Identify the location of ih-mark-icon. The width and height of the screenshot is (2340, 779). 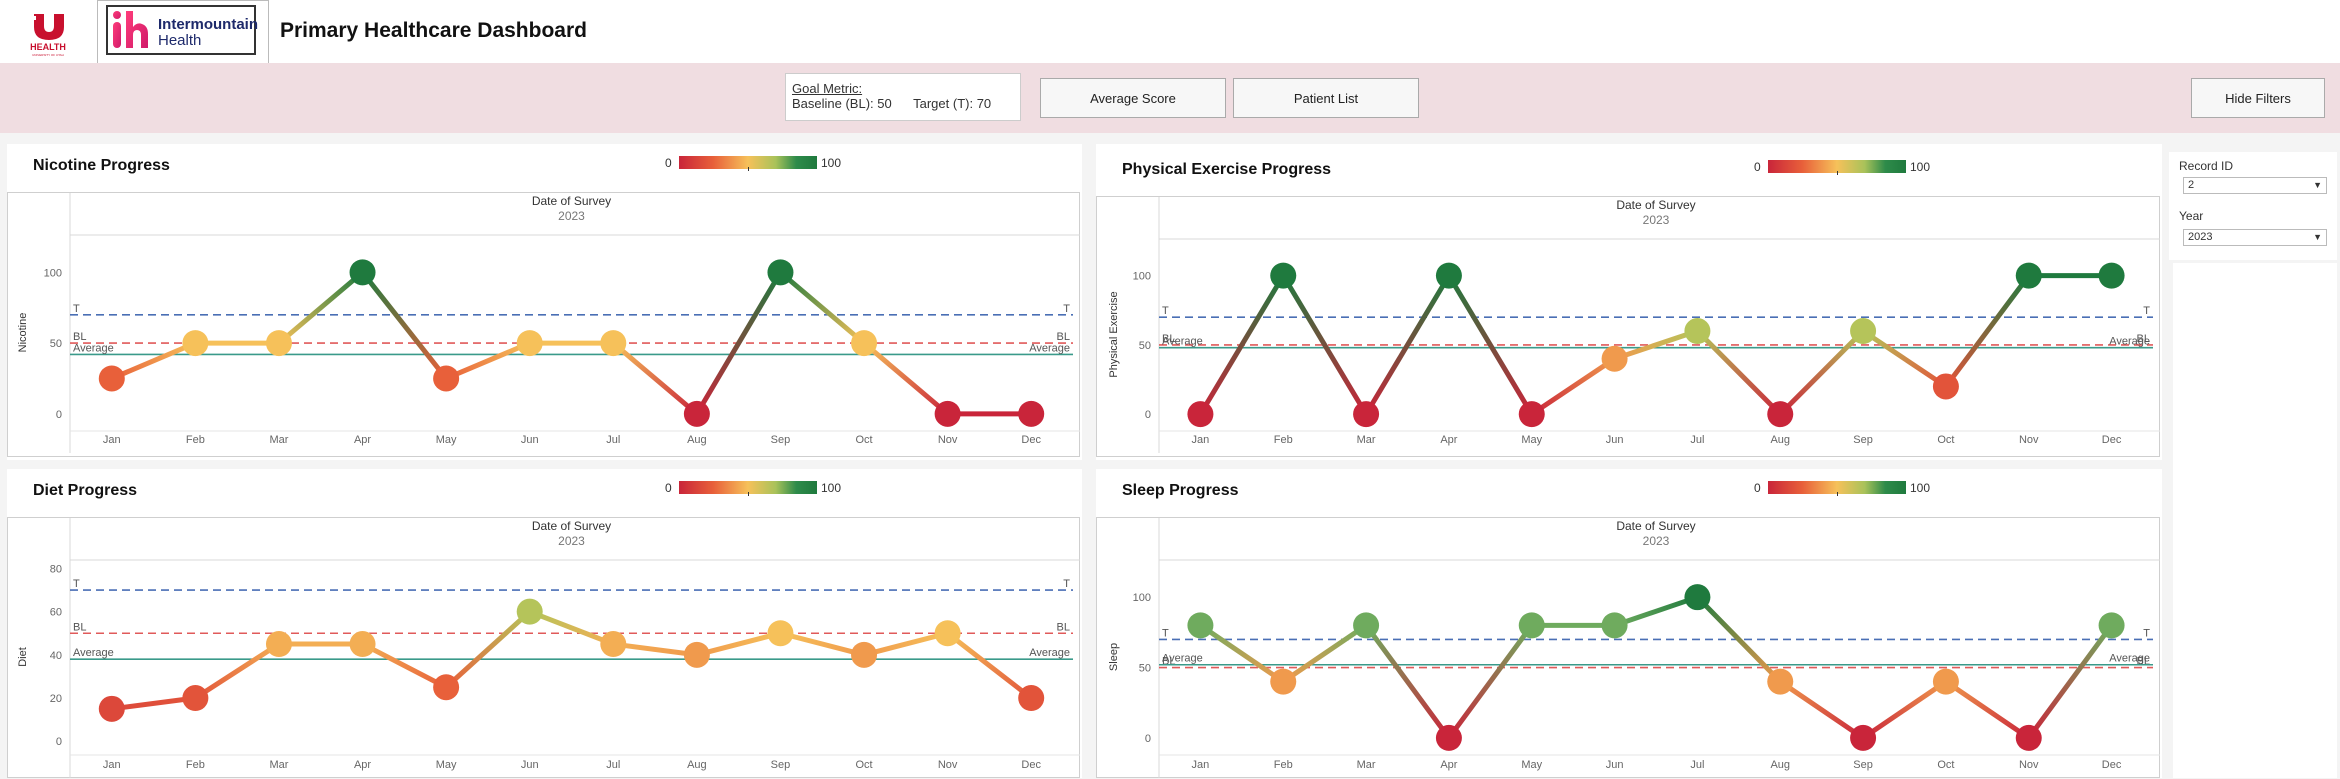
(130, 29).